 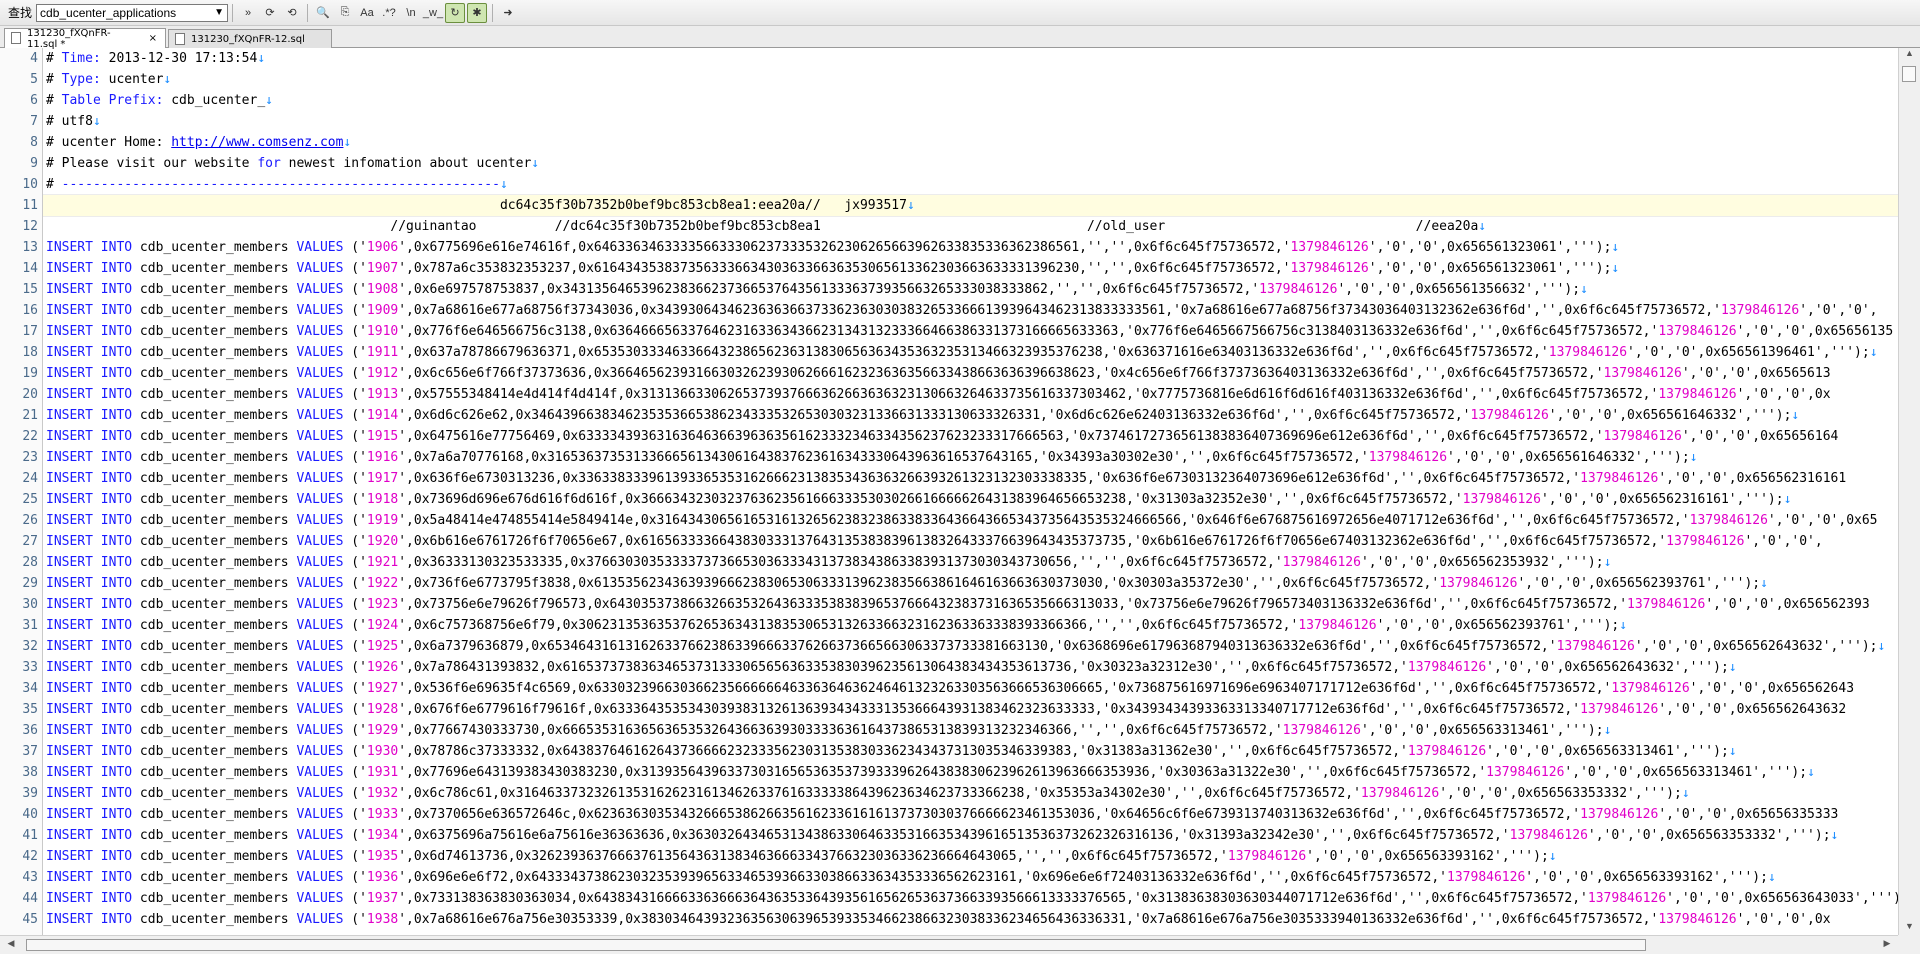 What do you see at coordinates (34, 142) in the screenshot?
I see `line-number: 8` at bounding box center [34, 142].